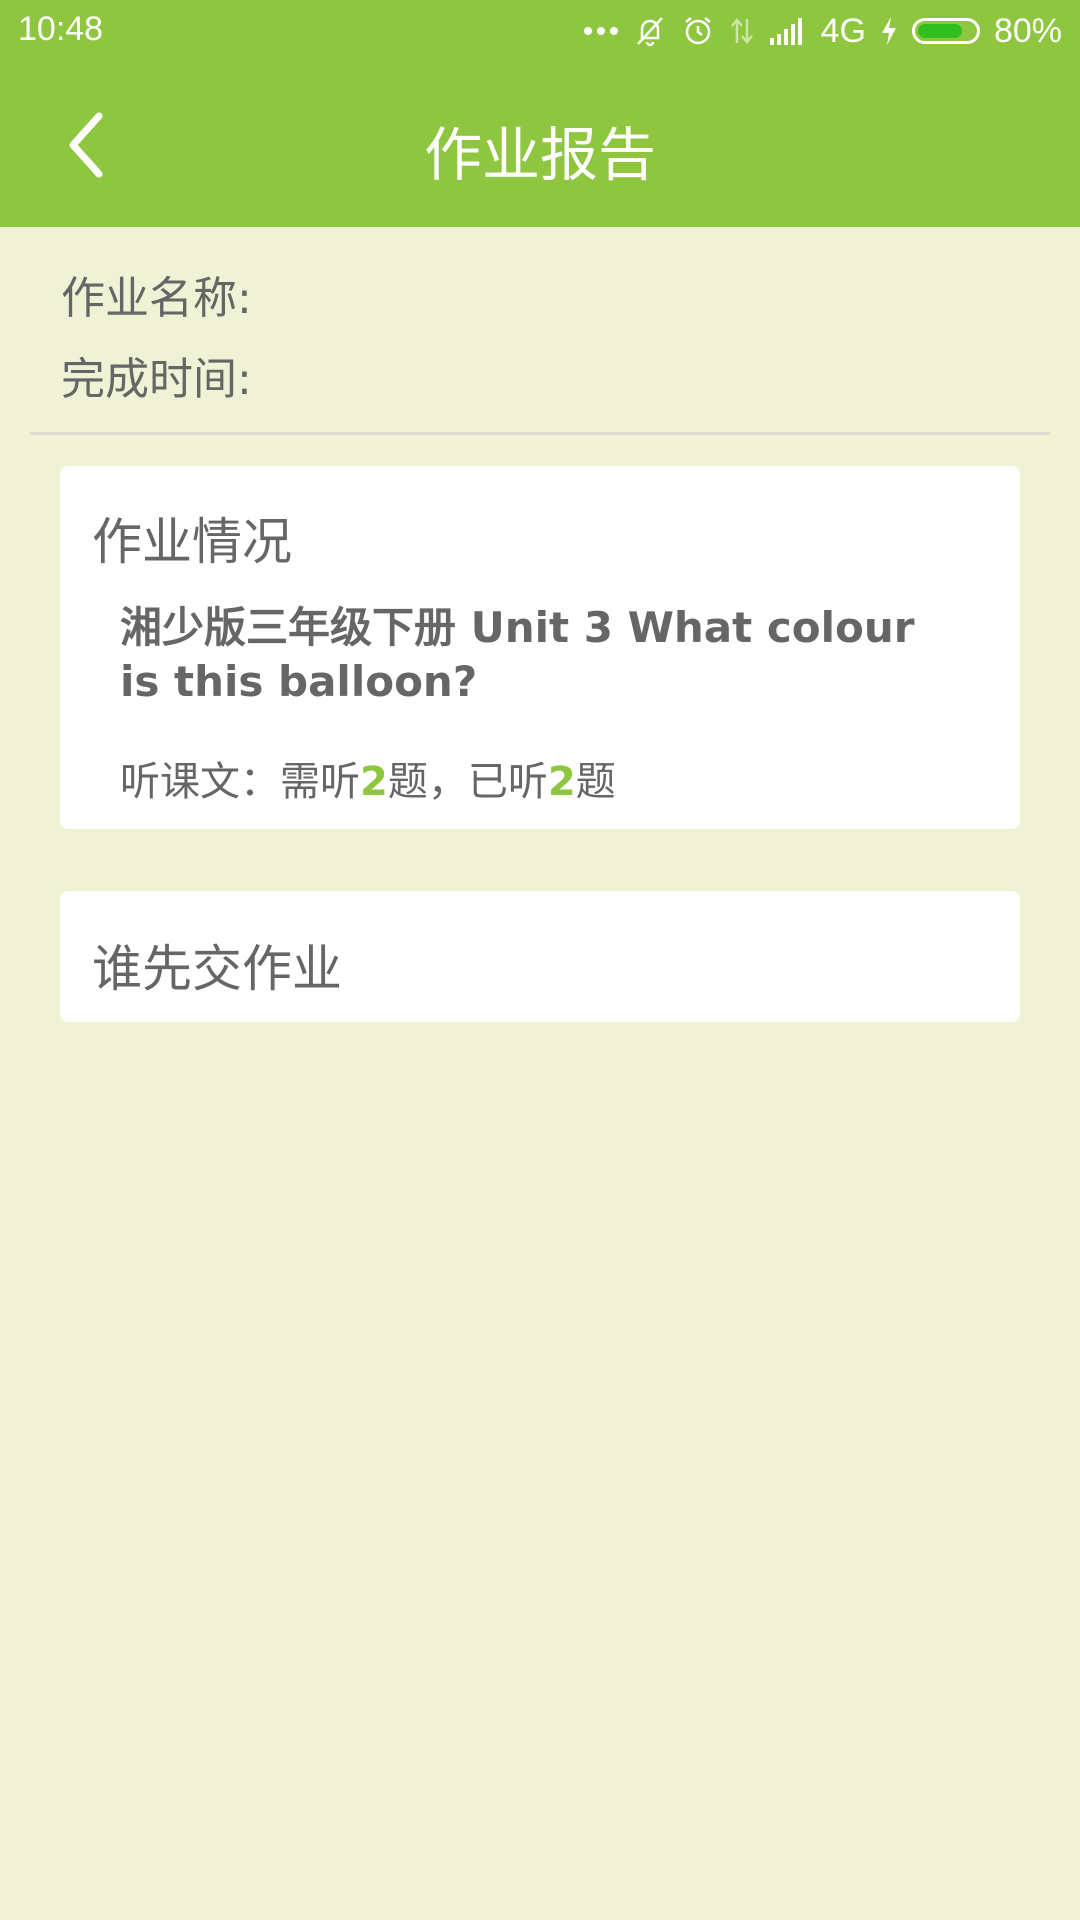 Image resolution: width=1080 pixels, height=1920 pixels. Describe the element at coordinates (467, 782) in the screenshot. I see `listen-middle: 题，已听` at that location.